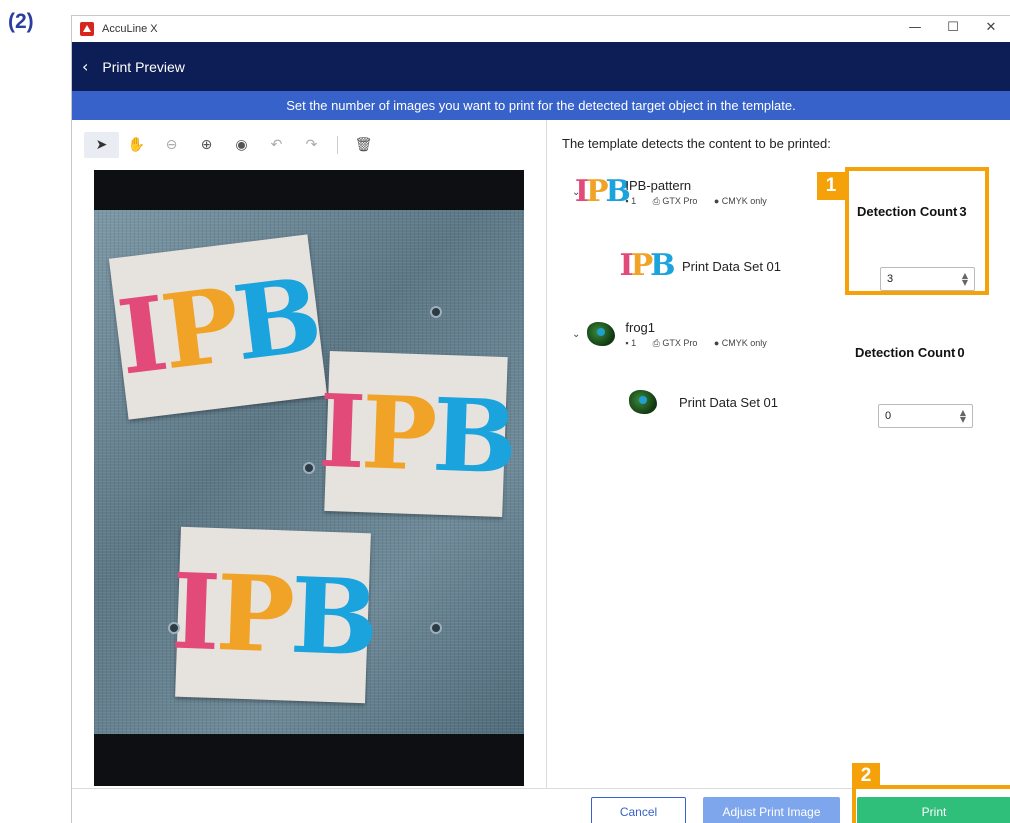  I want to click on preview-toolbar: ➤ ✋ ⊖ ⊕ ◉ ↶ ↷ 🗑, so click(309, 145).